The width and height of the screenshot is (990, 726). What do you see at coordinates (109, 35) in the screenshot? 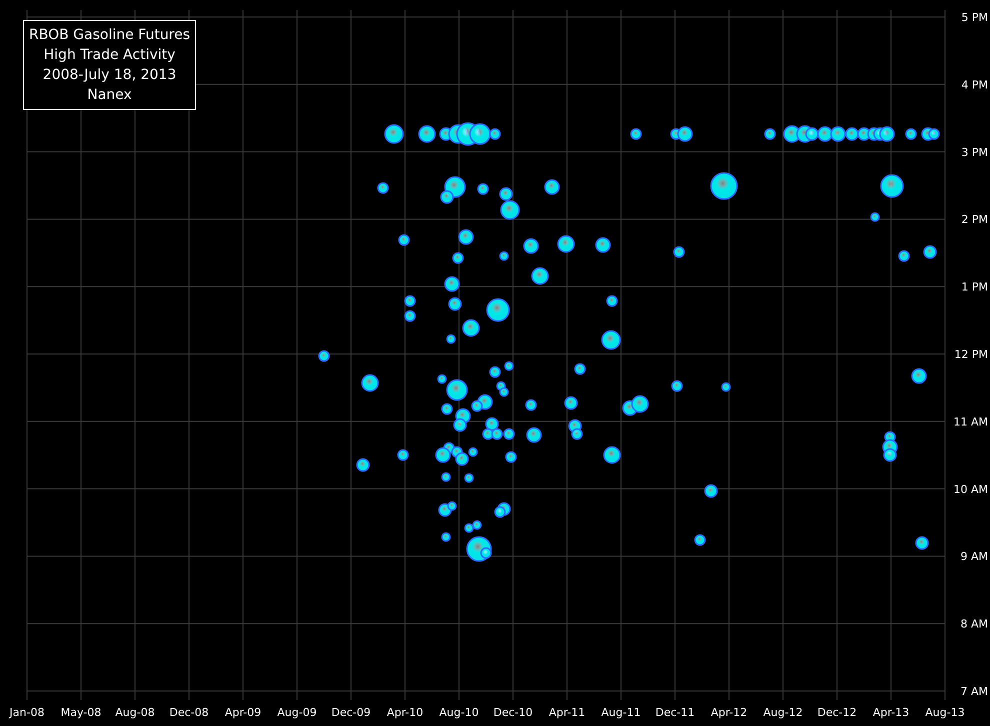
I see `title-line: RBOB Gasoline Futures` at bounding box center [109, 35].